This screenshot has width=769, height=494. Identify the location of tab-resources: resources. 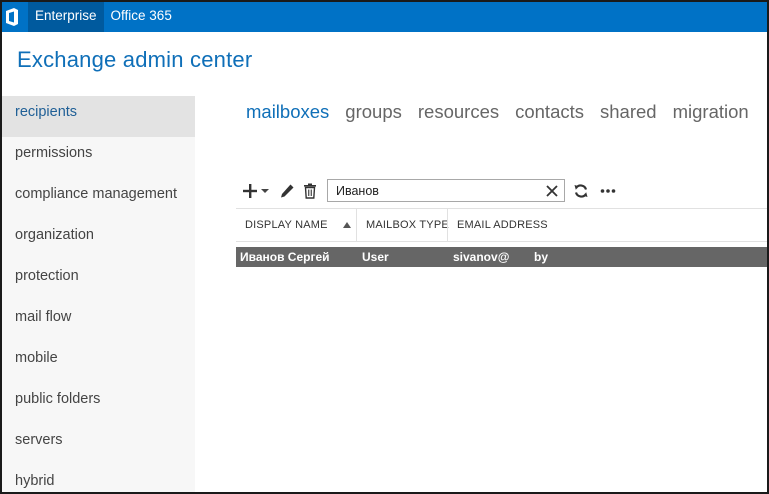
(458, 112).